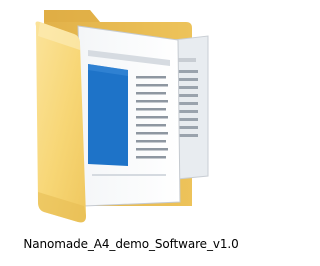  Describe the element at coordinates (131, 244) in the screenshot. I see `folder-name-label: Nanomade_A4_demo_Software_v1.0` at that location.